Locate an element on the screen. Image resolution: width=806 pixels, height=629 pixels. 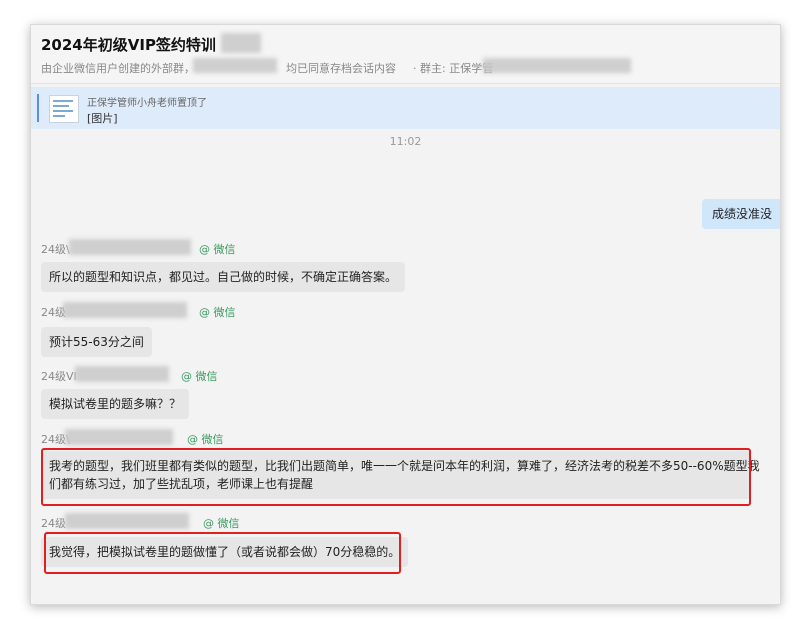
pinned-notice: 正保学管师小舟老师置顶了 is located at coordinates (147, 103).